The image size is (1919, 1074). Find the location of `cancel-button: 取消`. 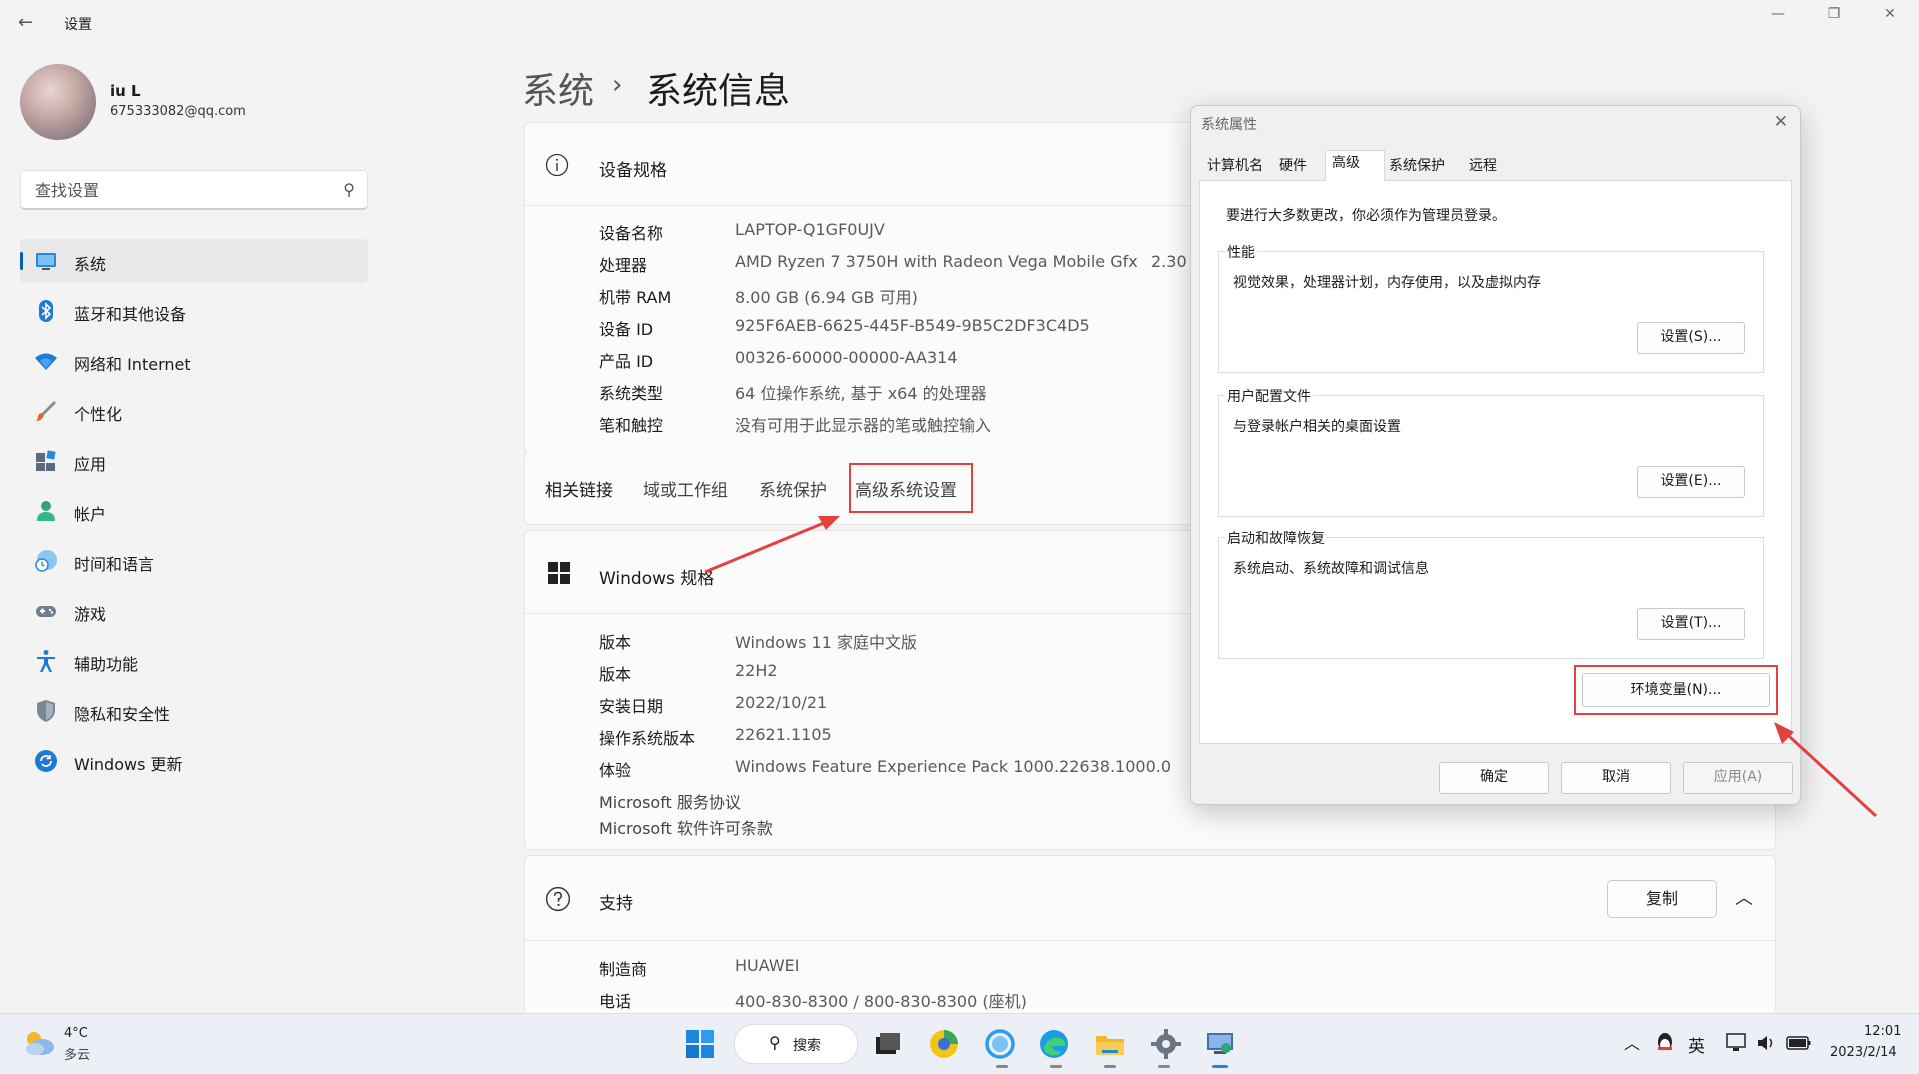

cancel-button: 取消 is located at coordinates (1616, 778).